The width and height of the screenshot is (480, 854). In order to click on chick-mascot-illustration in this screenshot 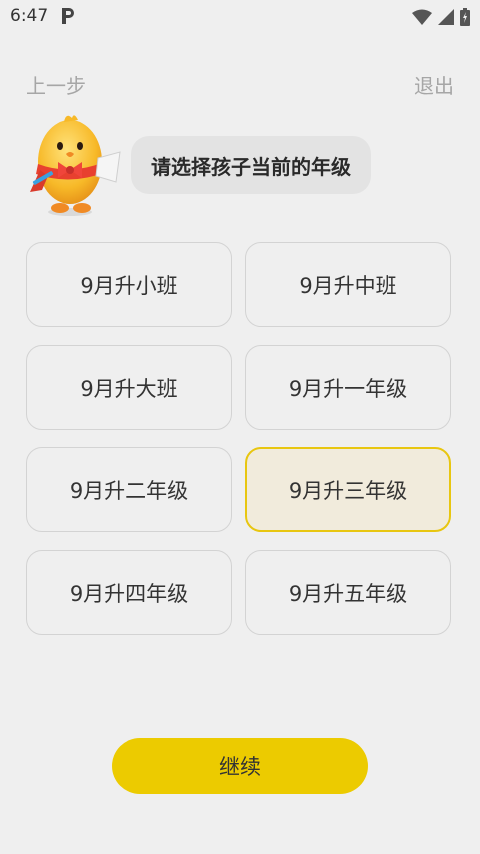, I will do `click(75, 165)`.